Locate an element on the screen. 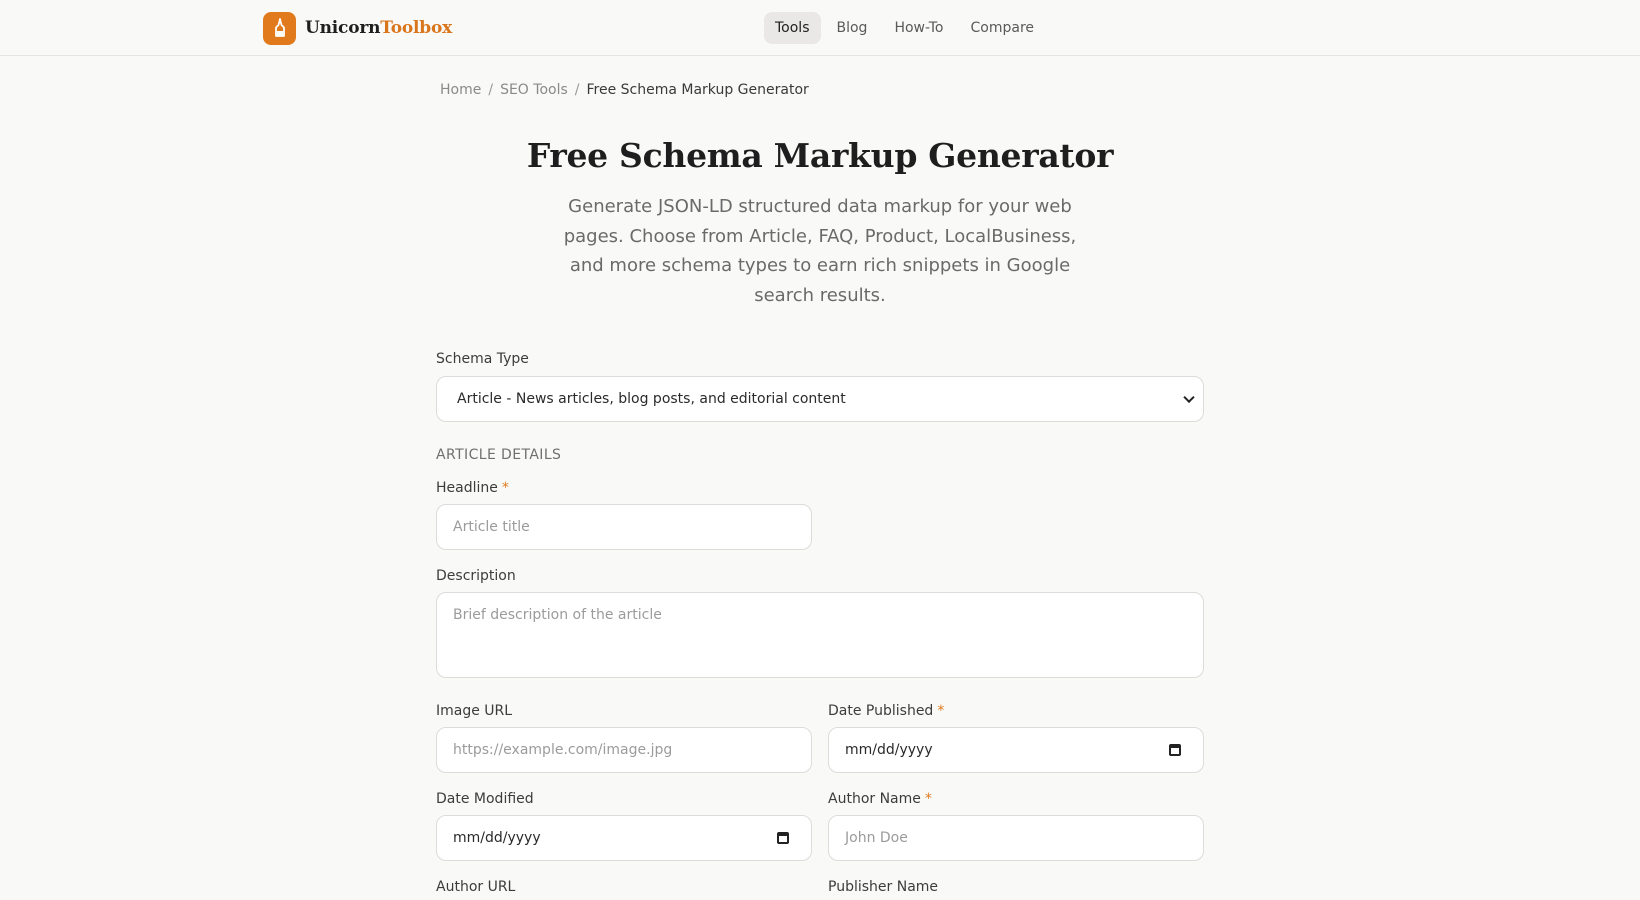 This screenshot has width=1640, height=900. brand-name-part1: Unicorn is located at coordinates (343, 28).